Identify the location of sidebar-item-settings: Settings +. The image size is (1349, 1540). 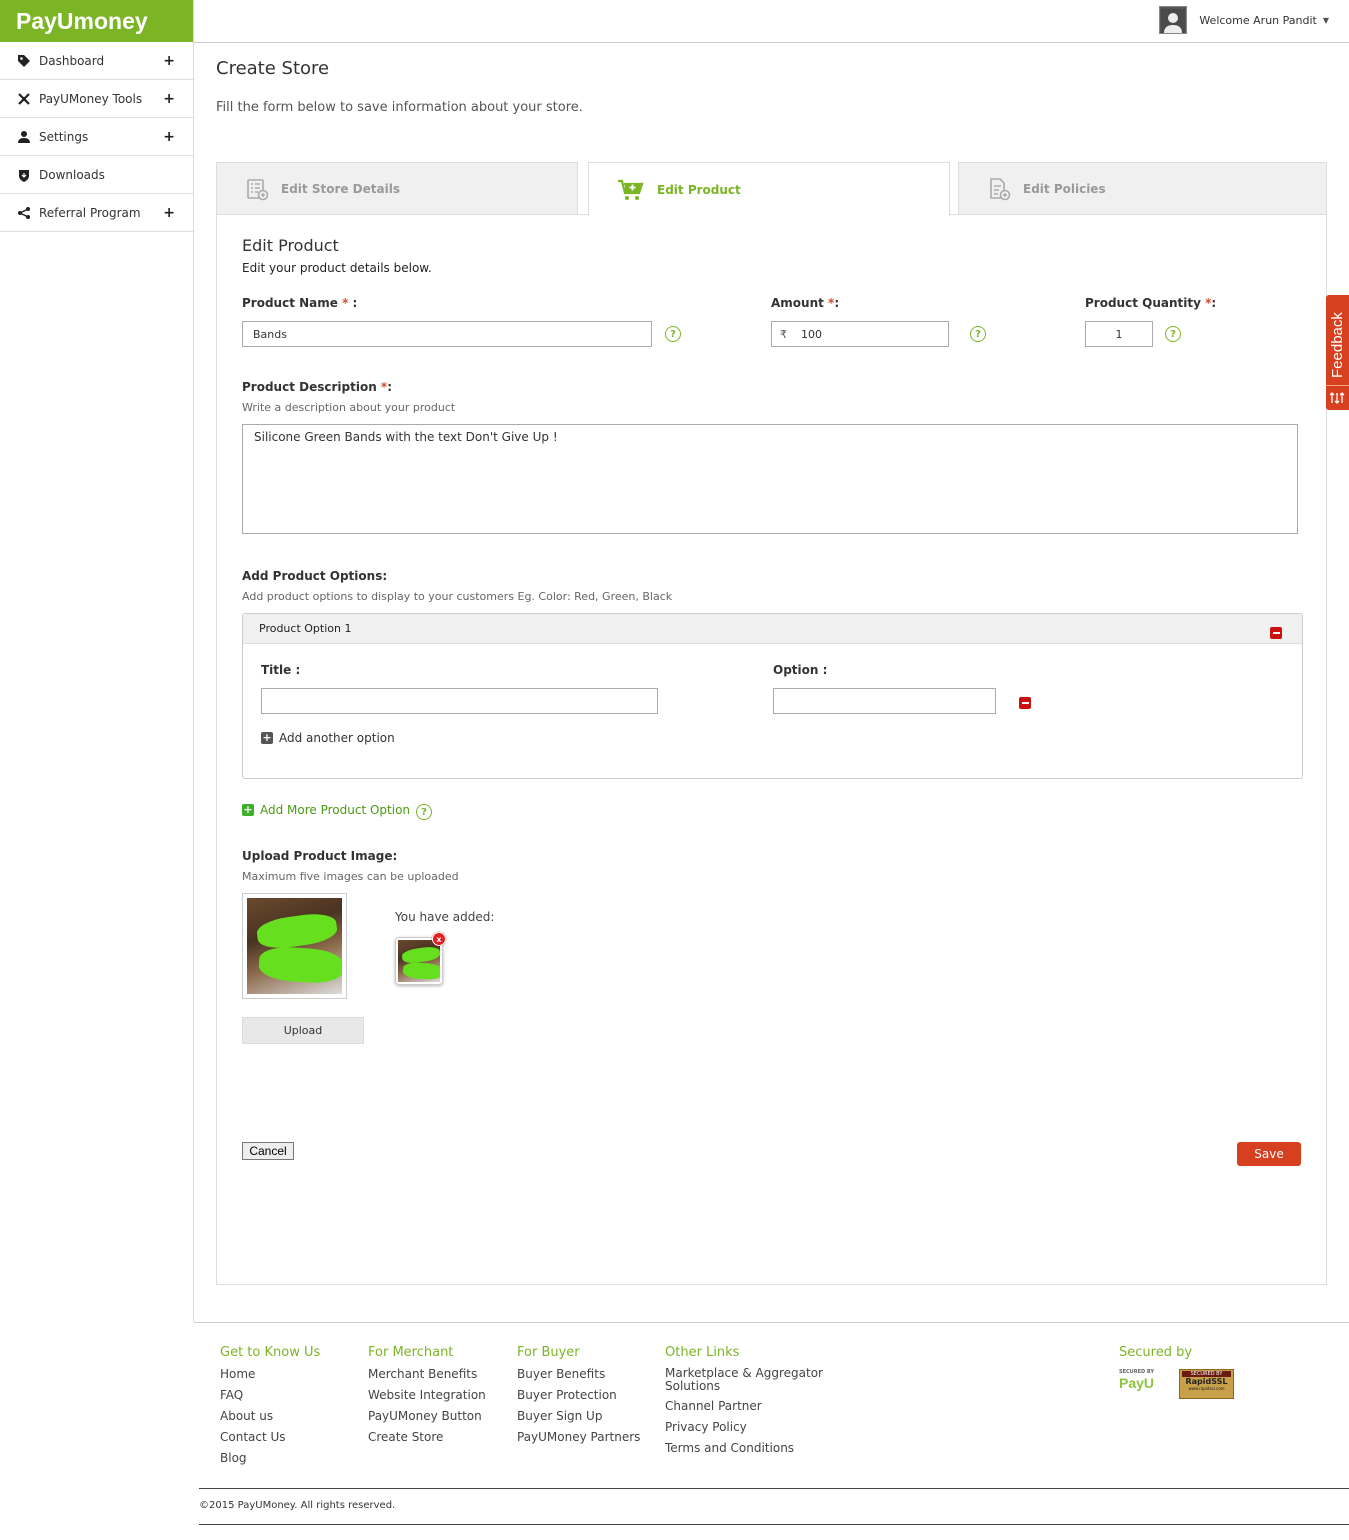
(96, 137).